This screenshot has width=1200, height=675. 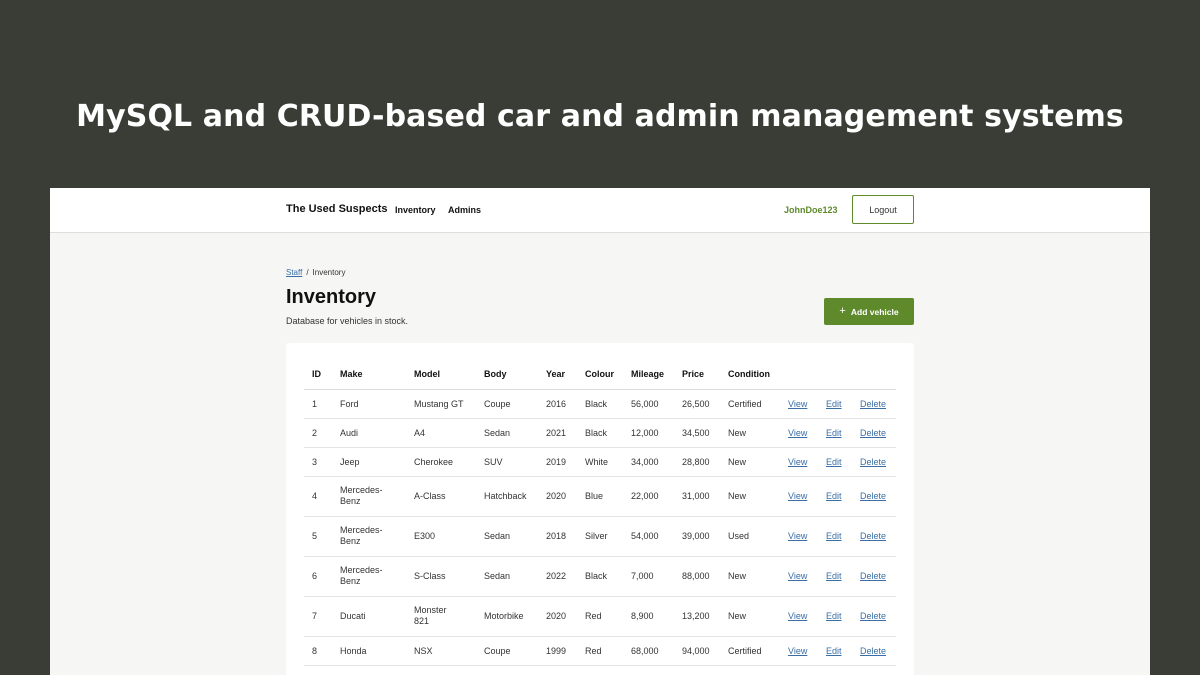 I want to click on breadcrumb-current: Inventory, so click(x=329, y=272).